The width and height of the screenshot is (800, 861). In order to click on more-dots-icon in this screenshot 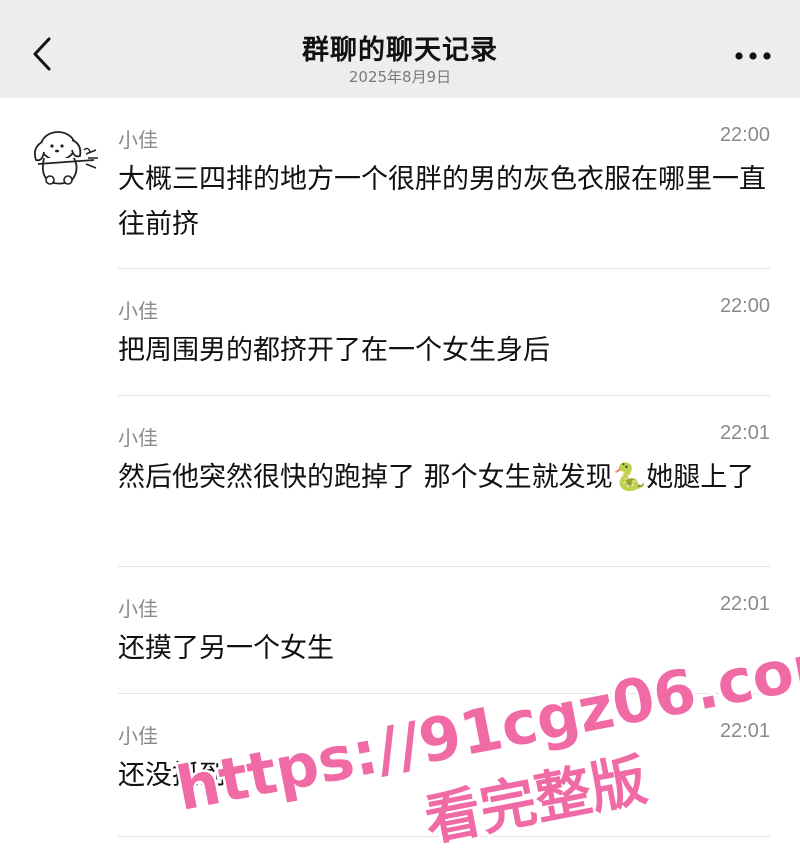, I will do `click(753, 56)`.